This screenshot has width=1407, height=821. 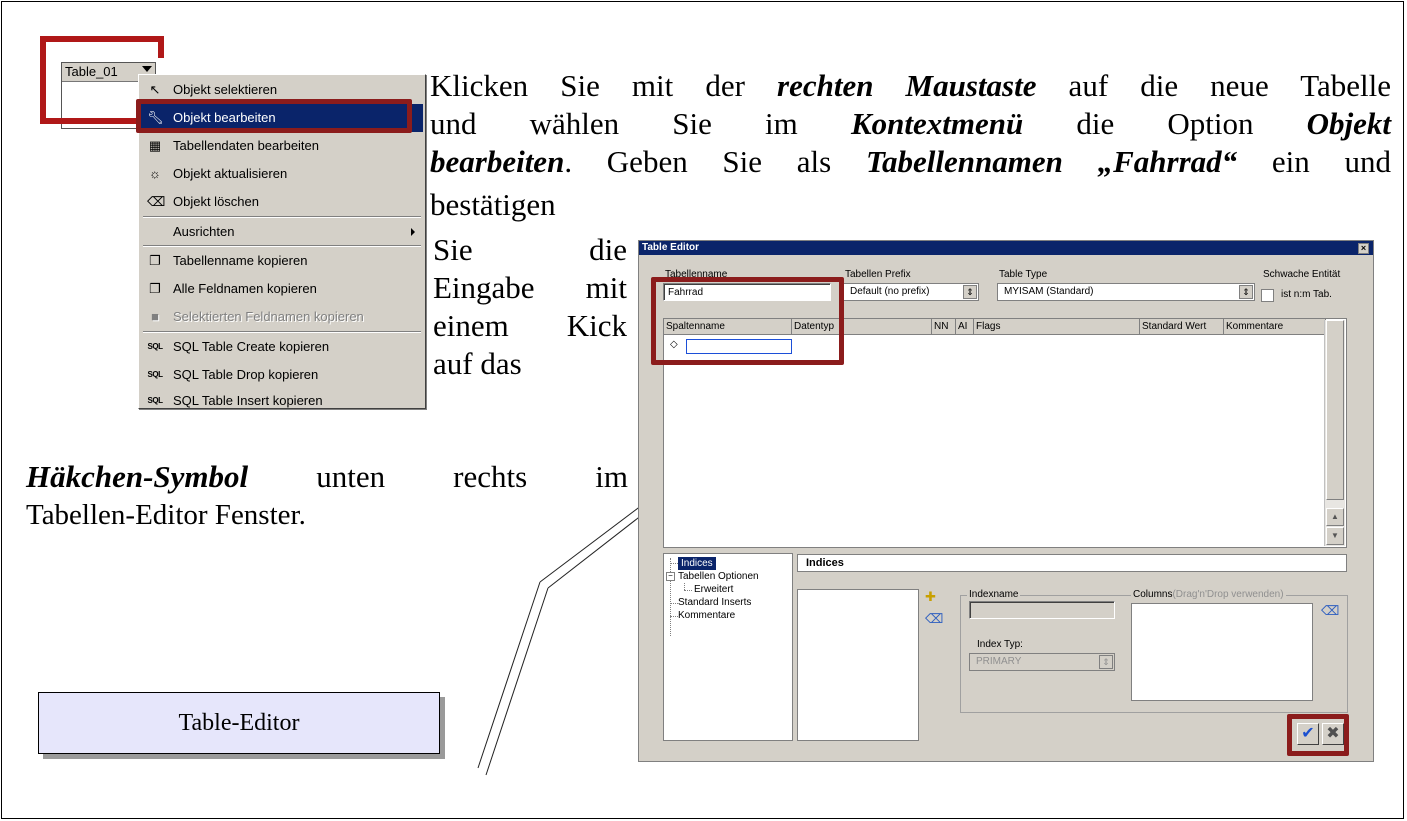 I want to click on submenu-arrow-icon, so click(x=413, y=232).